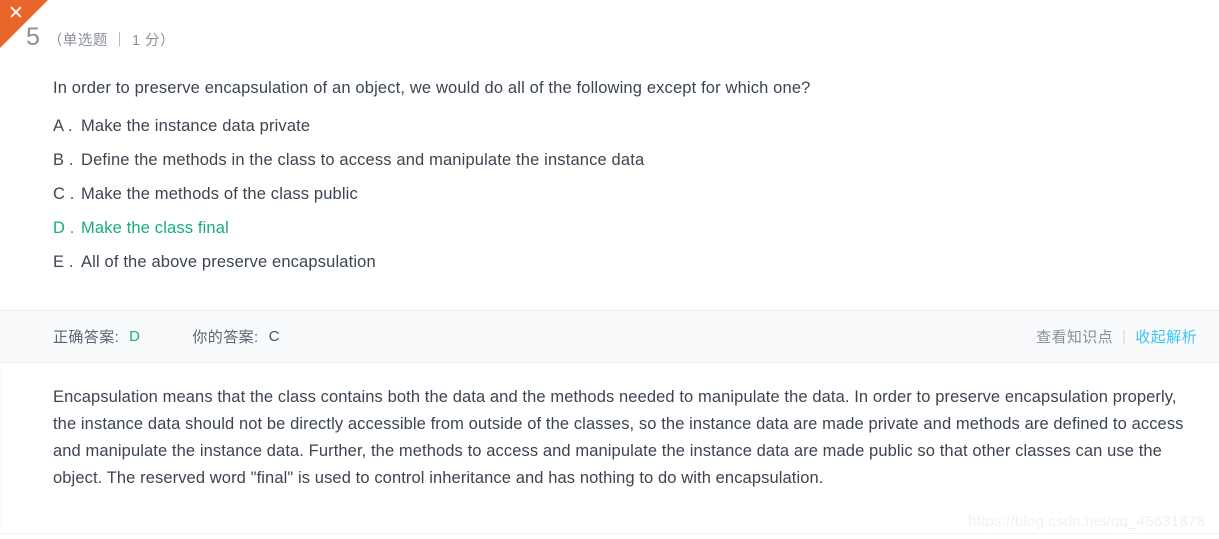  Describe the element at coordinates (225, 337) in the screenshot. I see `your-answer-label: 你的答案:` at that location.